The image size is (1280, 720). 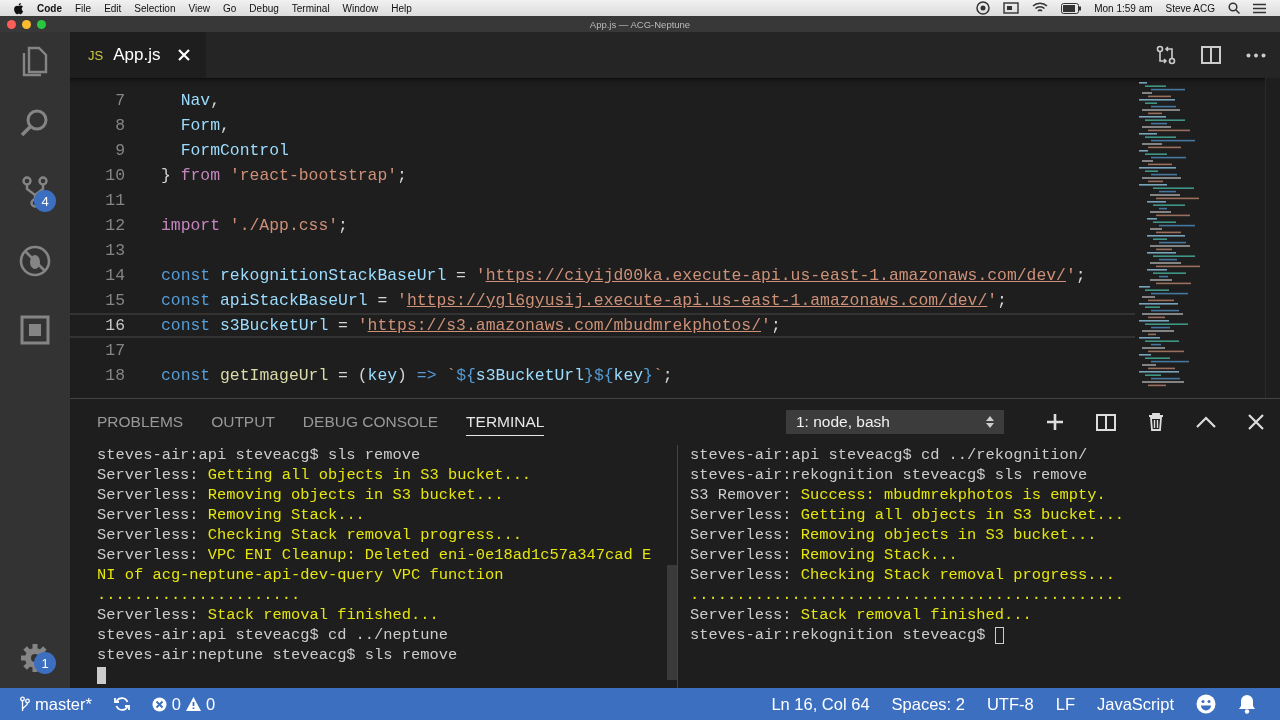 What do you see at coordinates (505, 422) in the screenshot?
I see `panel-tab: TERMINAL` at bounding box center [505, 422].